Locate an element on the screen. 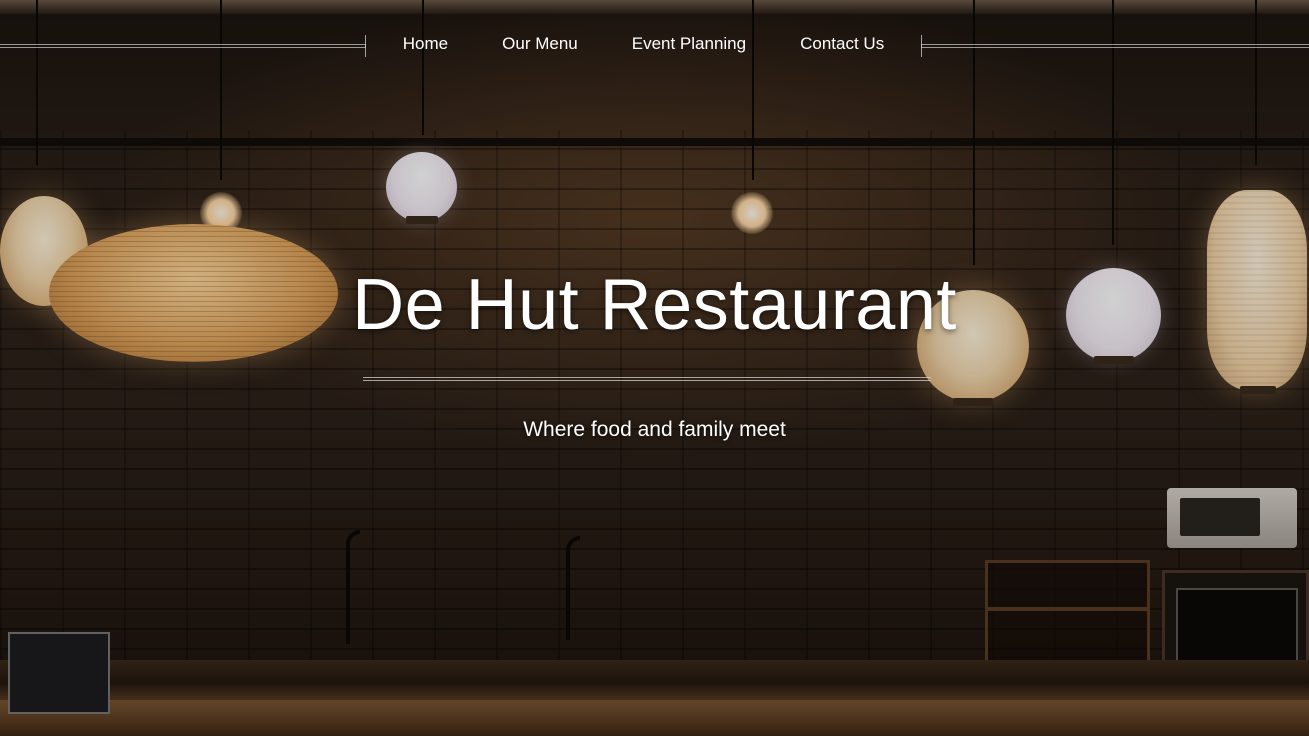  nav-link-contact-us: Contact Us is located at coordinates (842, 44).